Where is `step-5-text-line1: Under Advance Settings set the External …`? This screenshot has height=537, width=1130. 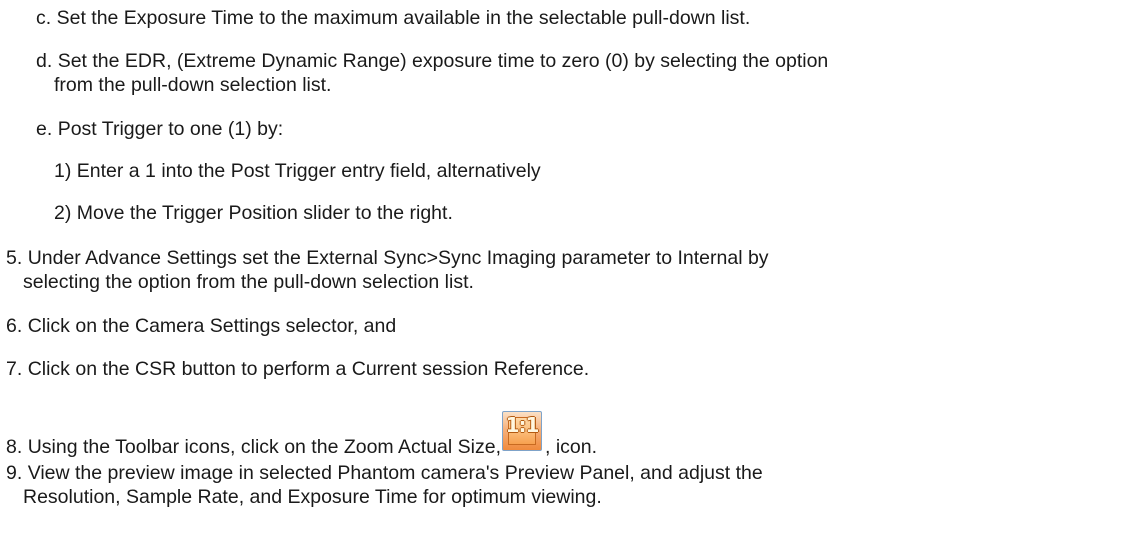
step-5-text-line1: Under Advance Settings set the External … is located at coordinates (398, 258).